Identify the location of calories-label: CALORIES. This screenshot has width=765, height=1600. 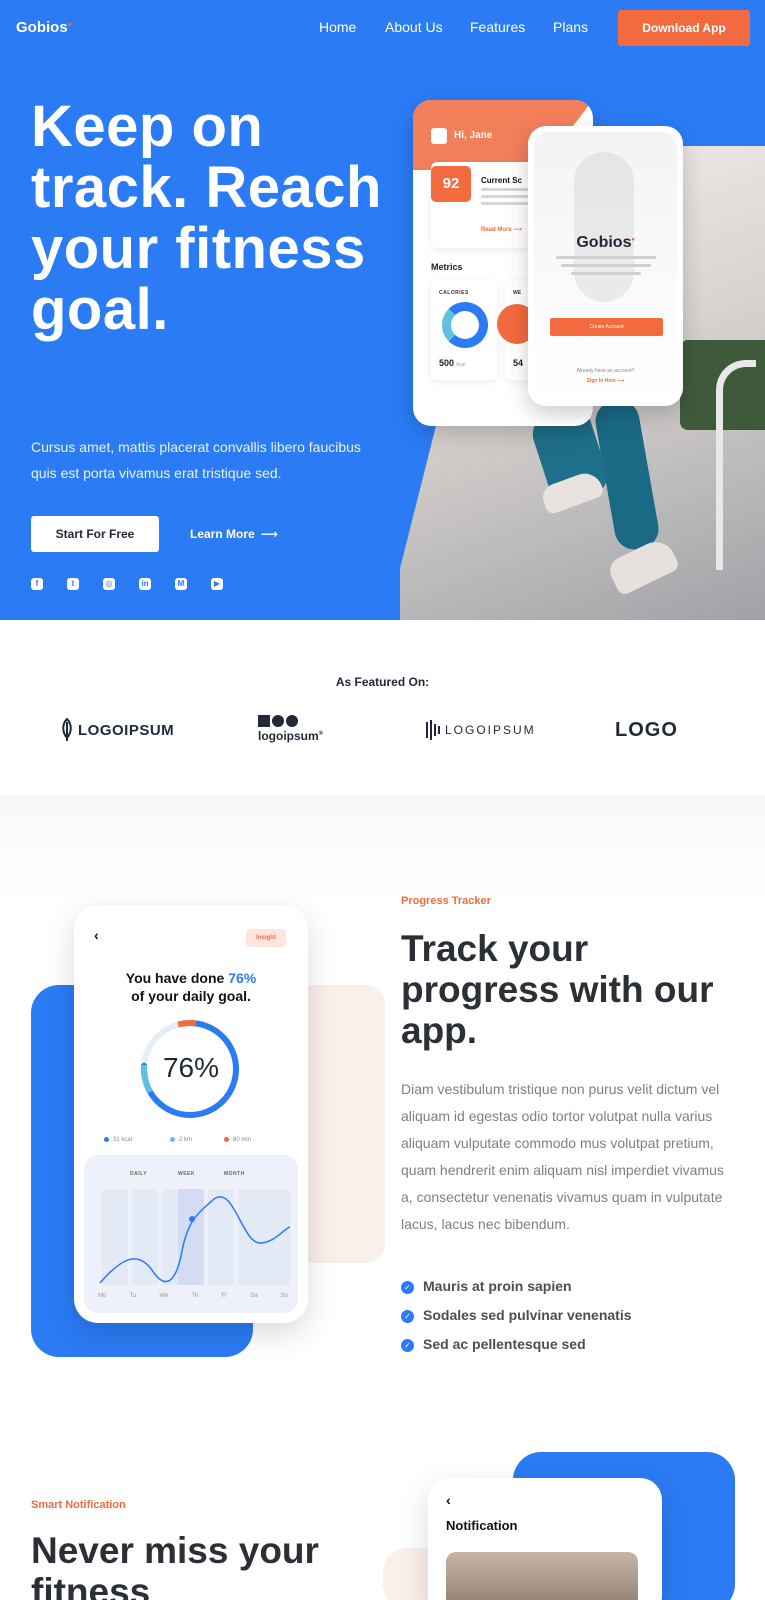
(454, 293).